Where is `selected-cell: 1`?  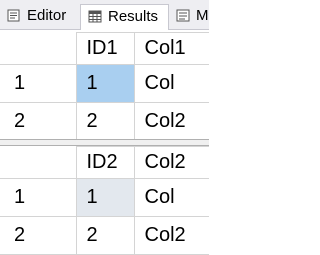
selected-cell: 1 is located at coordinates (105, 83).